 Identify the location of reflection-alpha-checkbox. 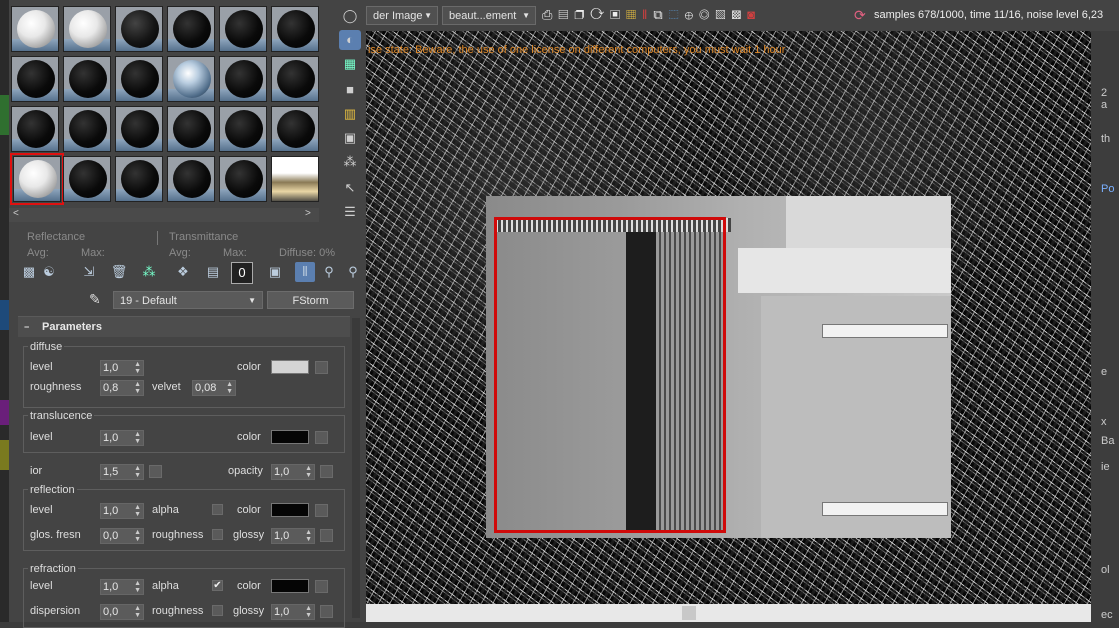
(217, 509).